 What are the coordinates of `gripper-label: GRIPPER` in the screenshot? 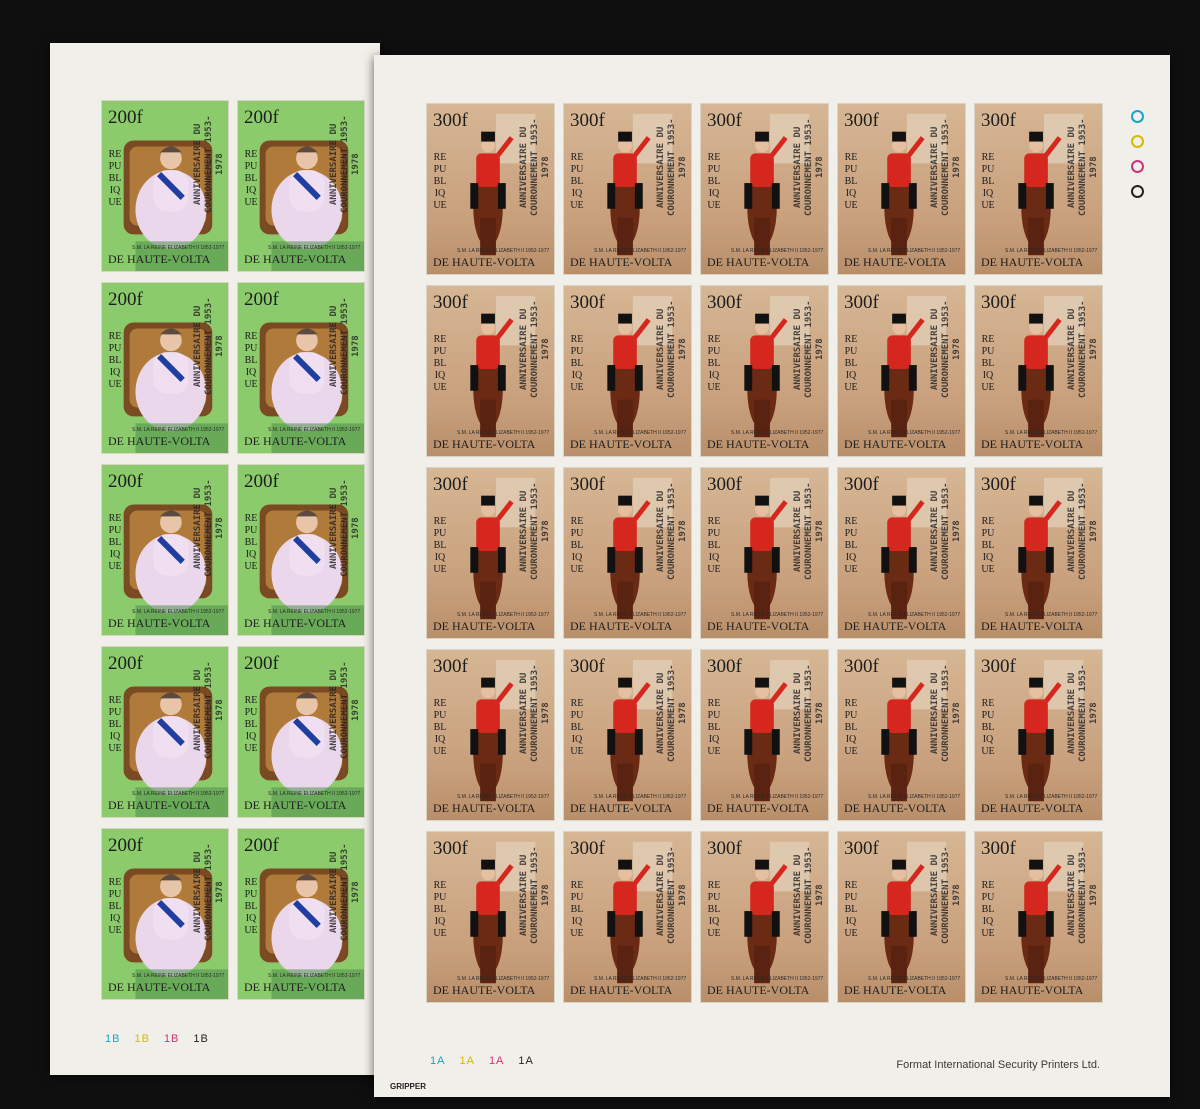 It's located at (408, 1086).